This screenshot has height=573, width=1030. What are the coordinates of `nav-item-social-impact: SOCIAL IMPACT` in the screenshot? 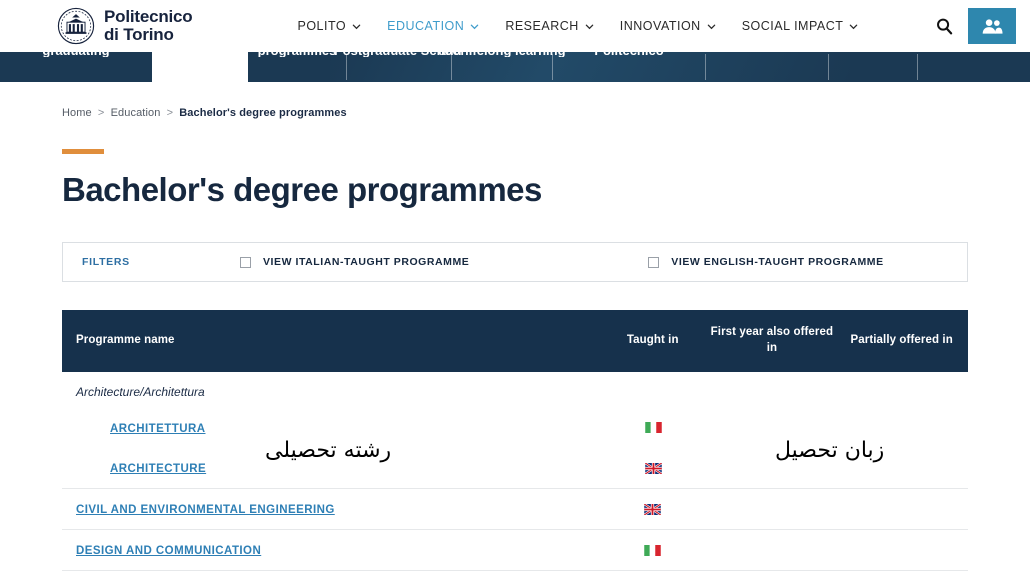 It's located at (800, 26).